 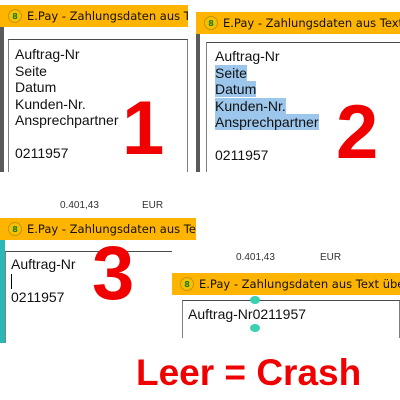 I want to click on step-number-2: 2, so click(x=357, y=131).